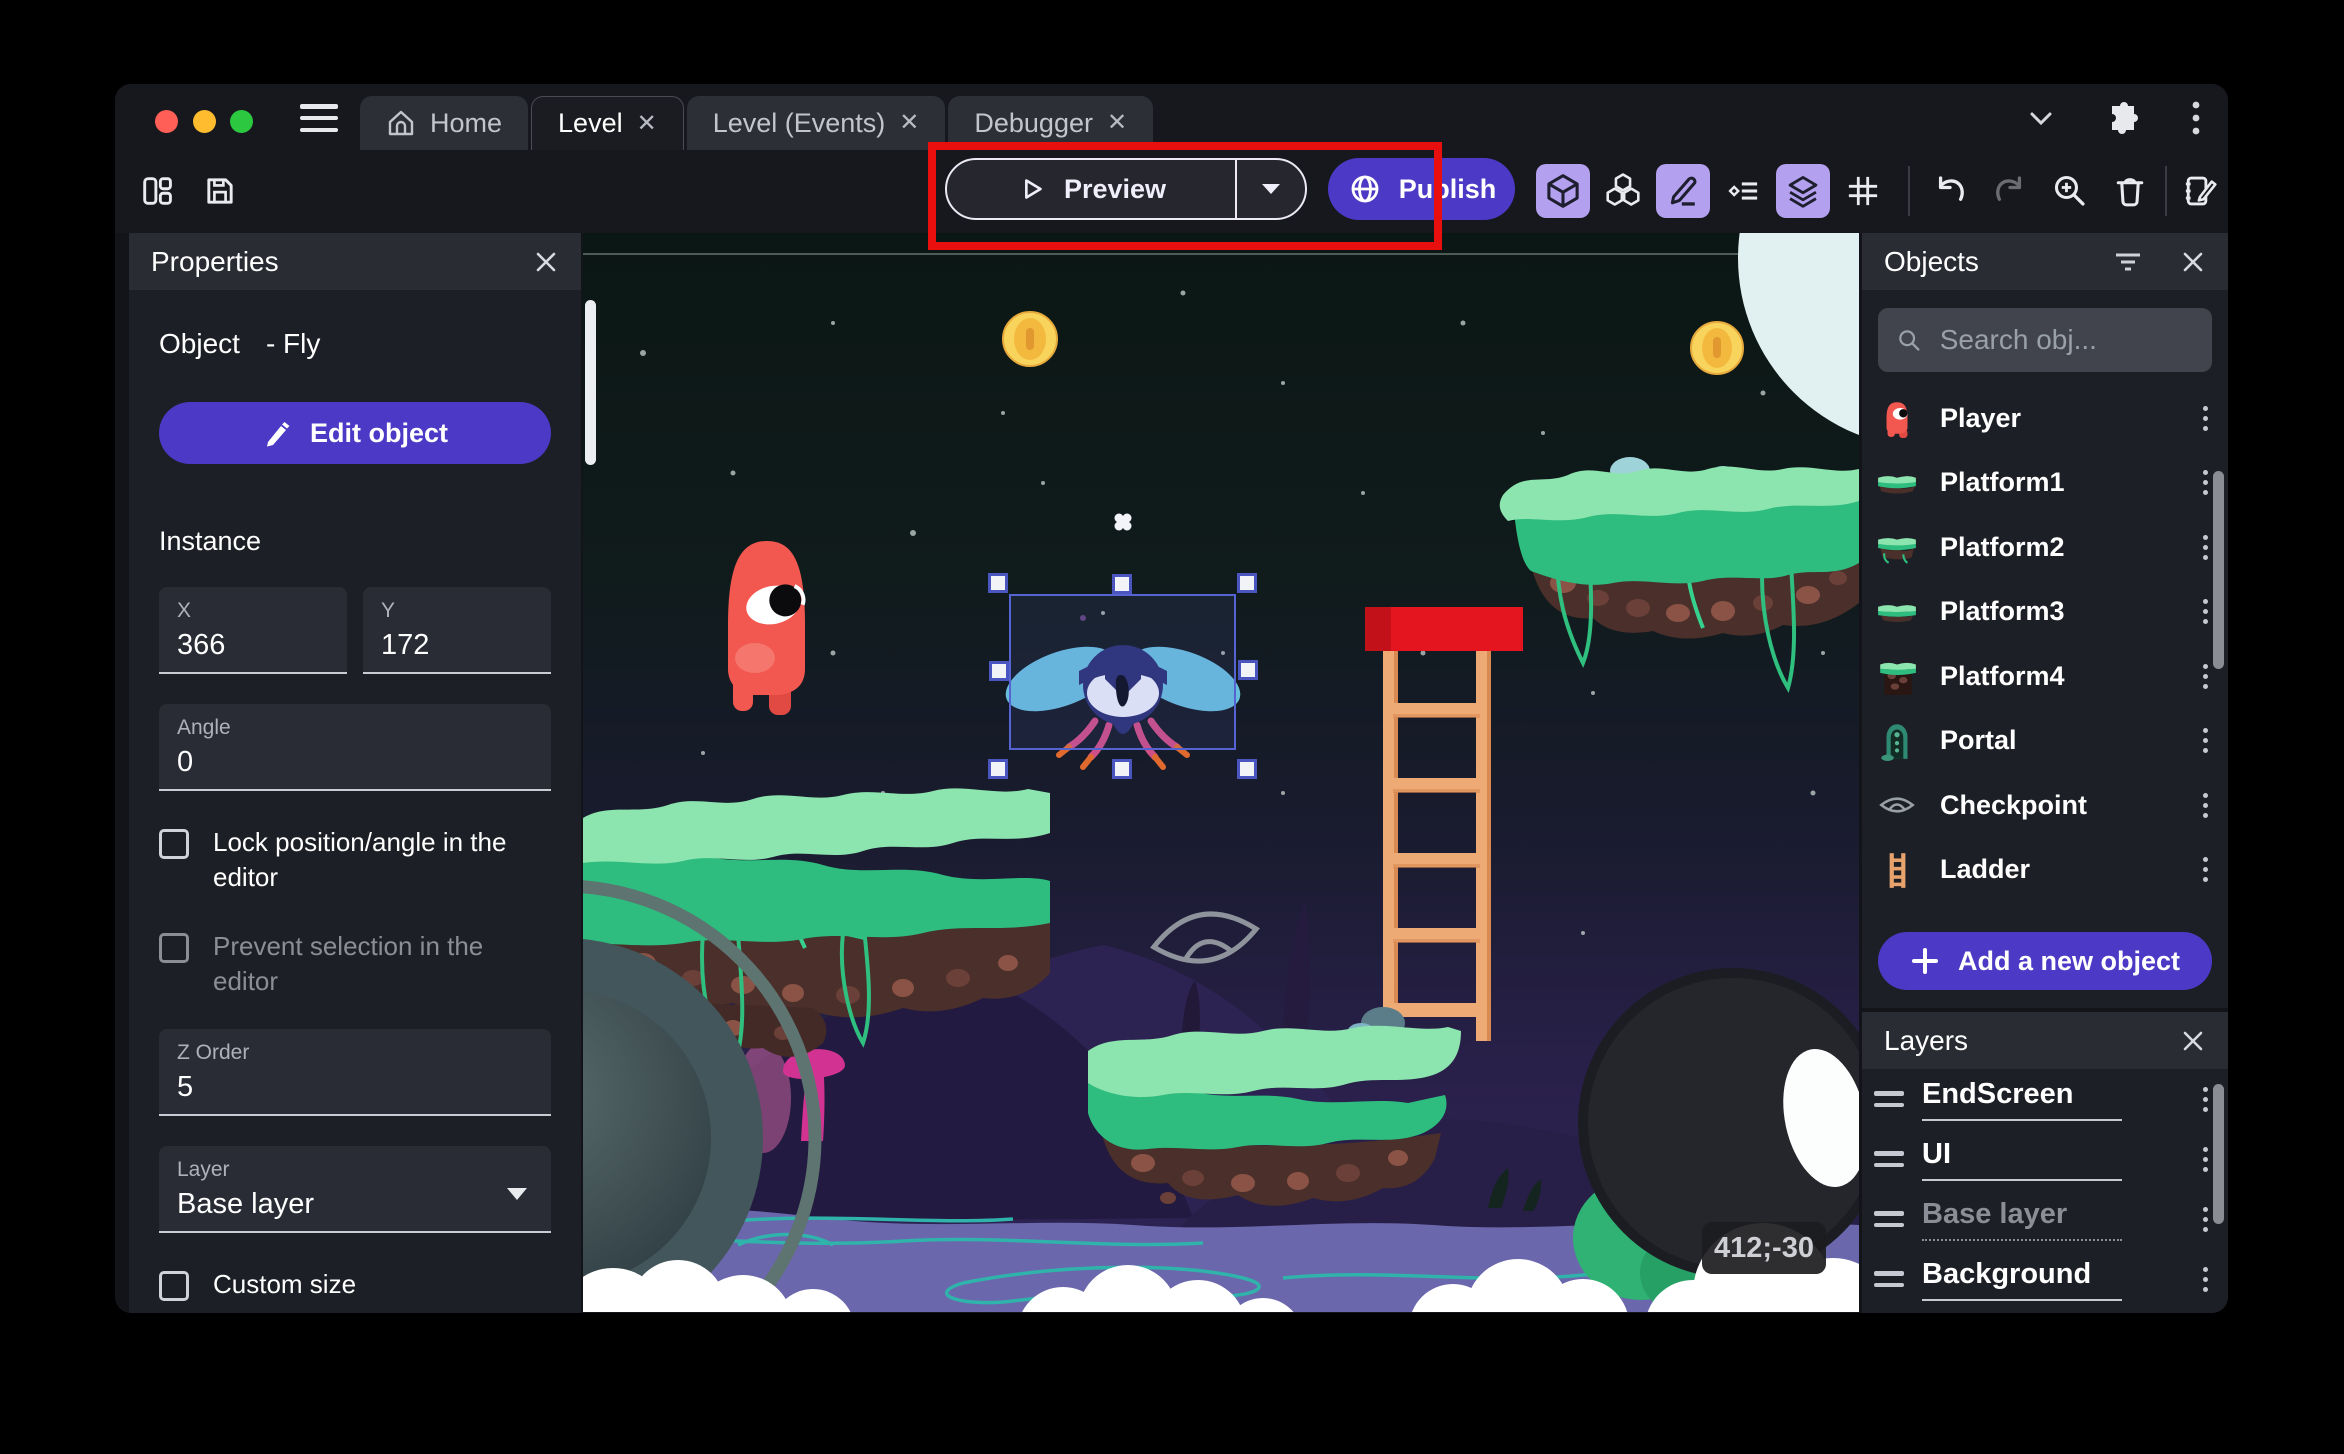 Image resolution: width=2344 pixels, height=1454 pixels. What do you see at coordinates (2045, 805) in the screenshot?
I see `object-row-checkpoint: Checkpoint` at bounding box center [2045, 805].